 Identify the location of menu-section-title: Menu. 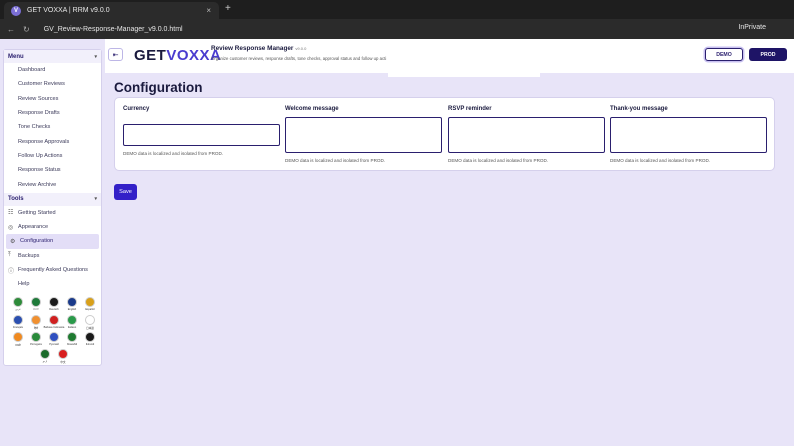
(16, 56).